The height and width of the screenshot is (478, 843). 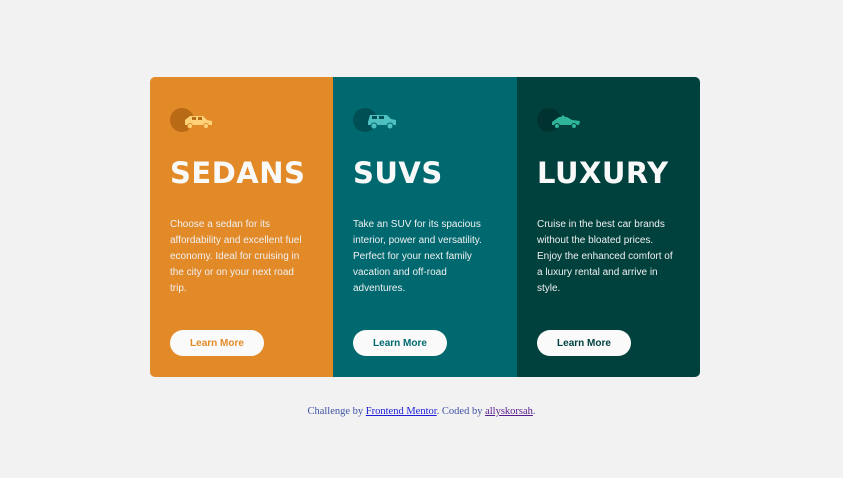 I want to click on suv-car-icon, so click(x=376, y=120).